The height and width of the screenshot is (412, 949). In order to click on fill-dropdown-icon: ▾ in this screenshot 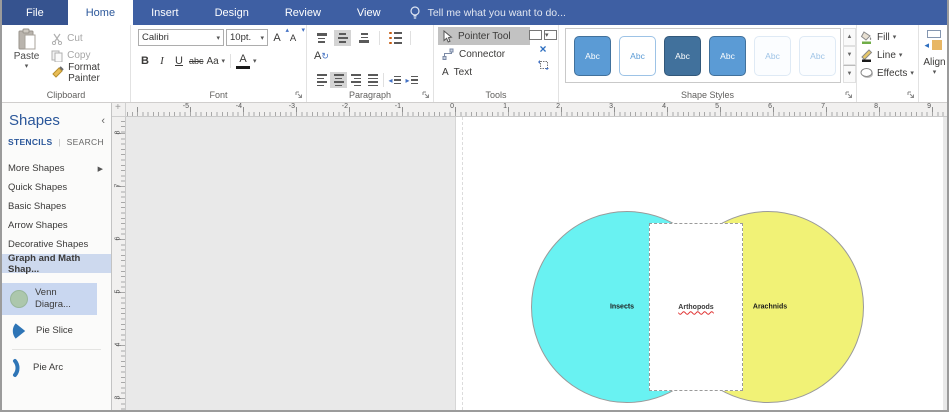, I will do `click(894, 37)`.